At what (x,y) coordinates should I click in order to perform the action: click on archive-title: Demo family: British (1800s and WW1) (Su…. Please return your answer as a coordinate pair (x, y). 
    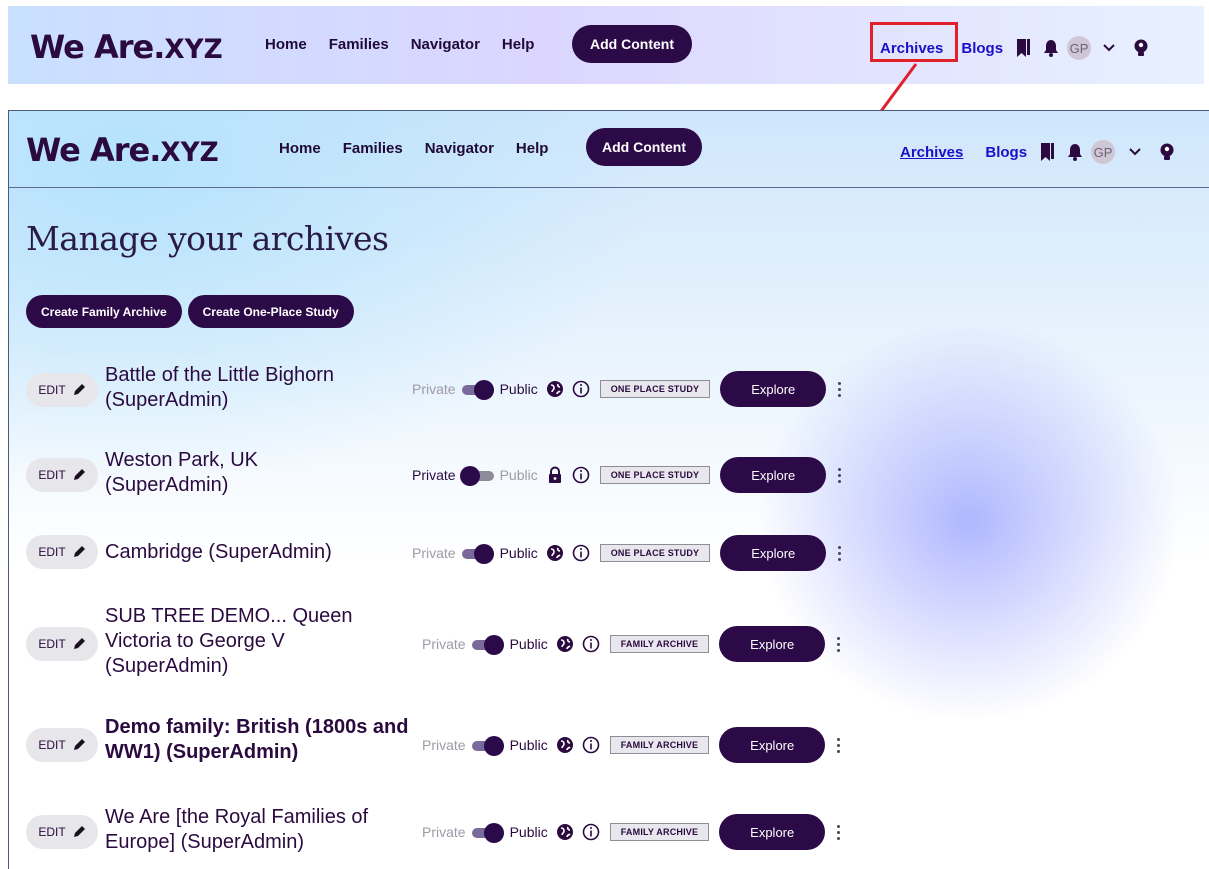
    Looking at the image, I should click on (260, 740).